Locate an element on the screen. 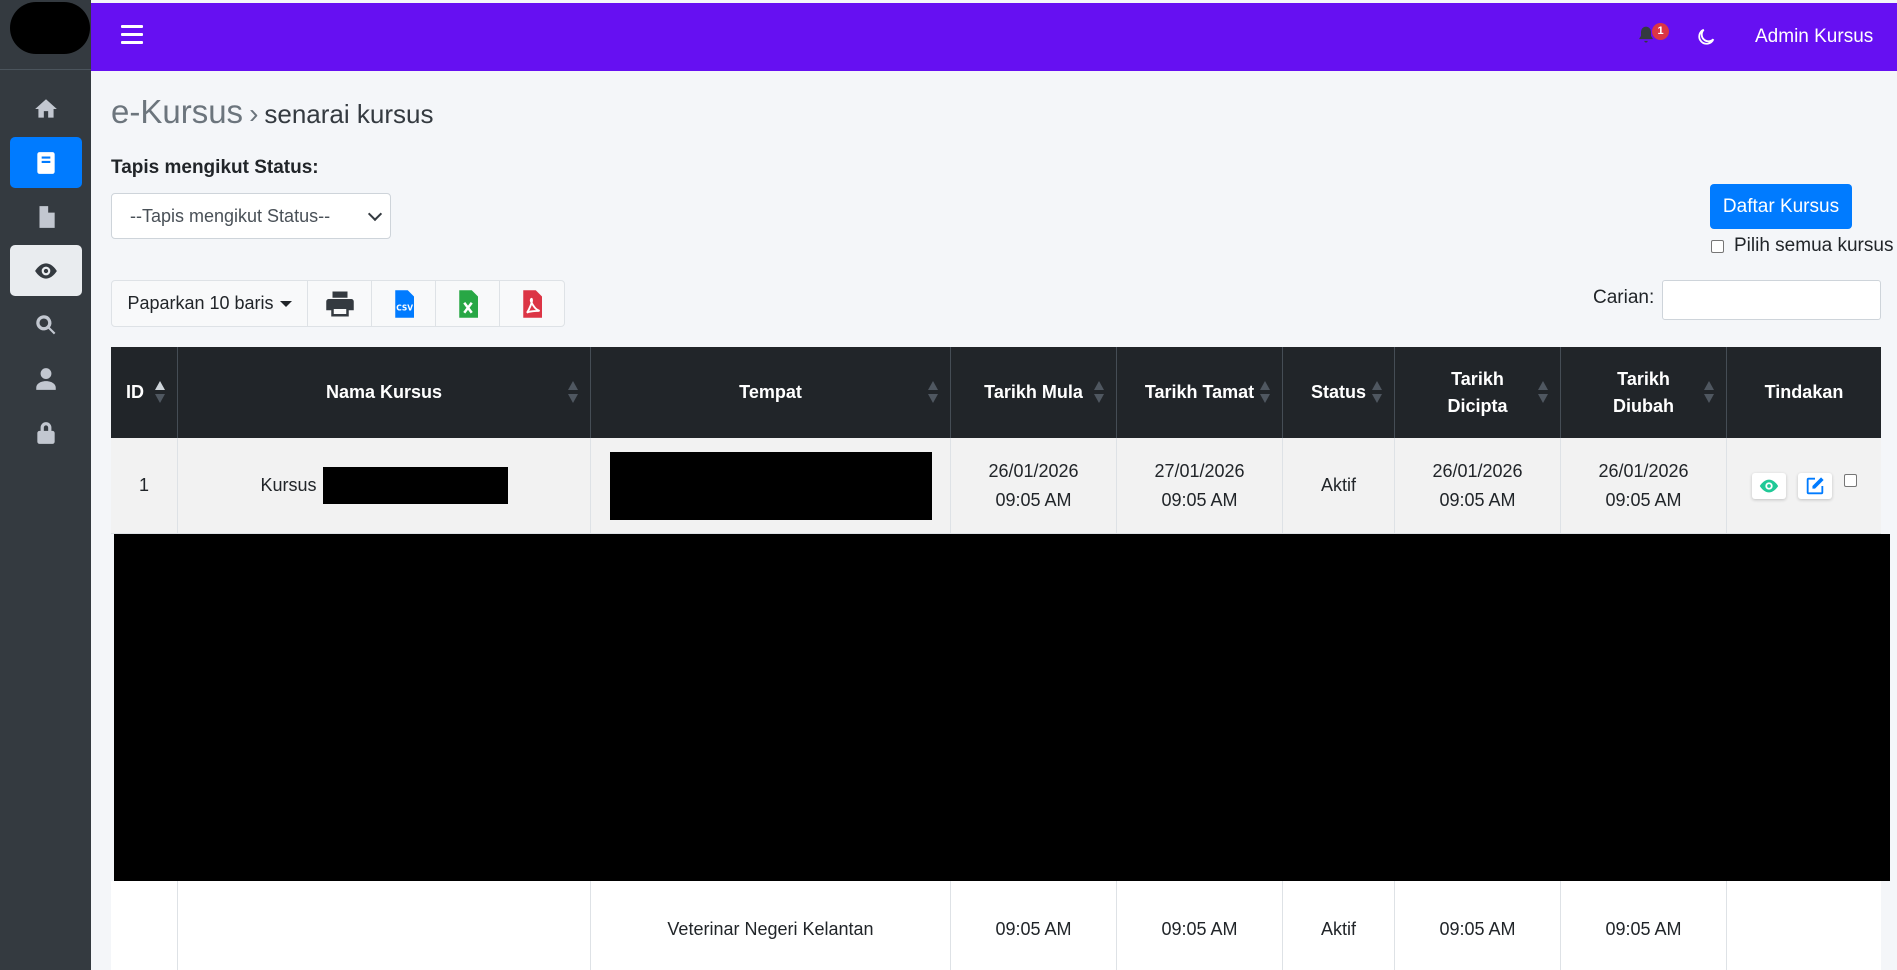 The image size is (1897, 970). sidebar-item-home is located at coordinates (46, 108).